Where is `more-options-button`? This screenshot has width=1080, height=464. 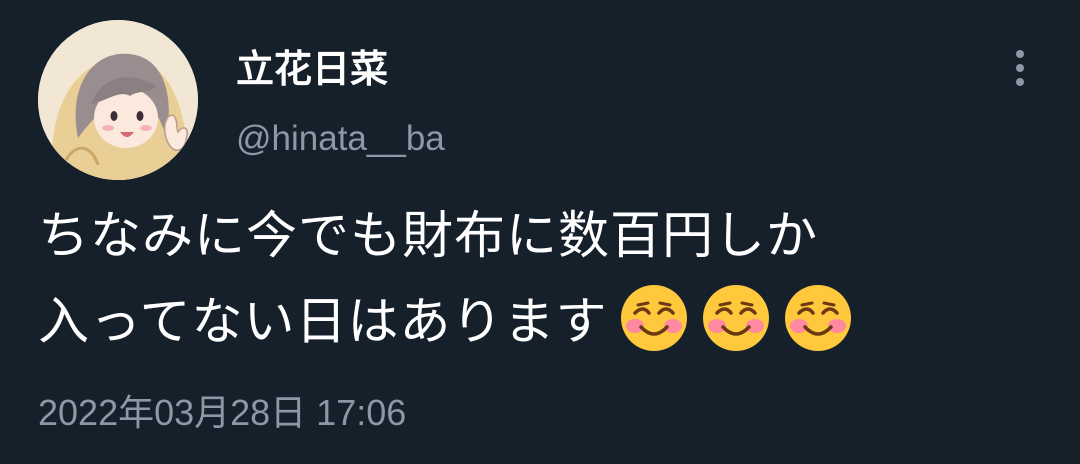 more-options-button is located at coordinates (1020, 68).